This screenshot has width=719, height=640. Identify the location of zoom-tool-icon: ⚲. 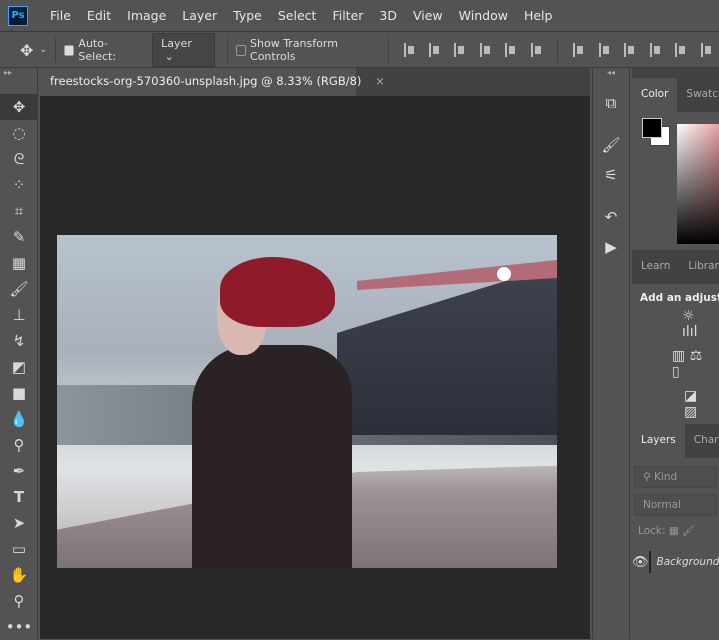
(19, 601).